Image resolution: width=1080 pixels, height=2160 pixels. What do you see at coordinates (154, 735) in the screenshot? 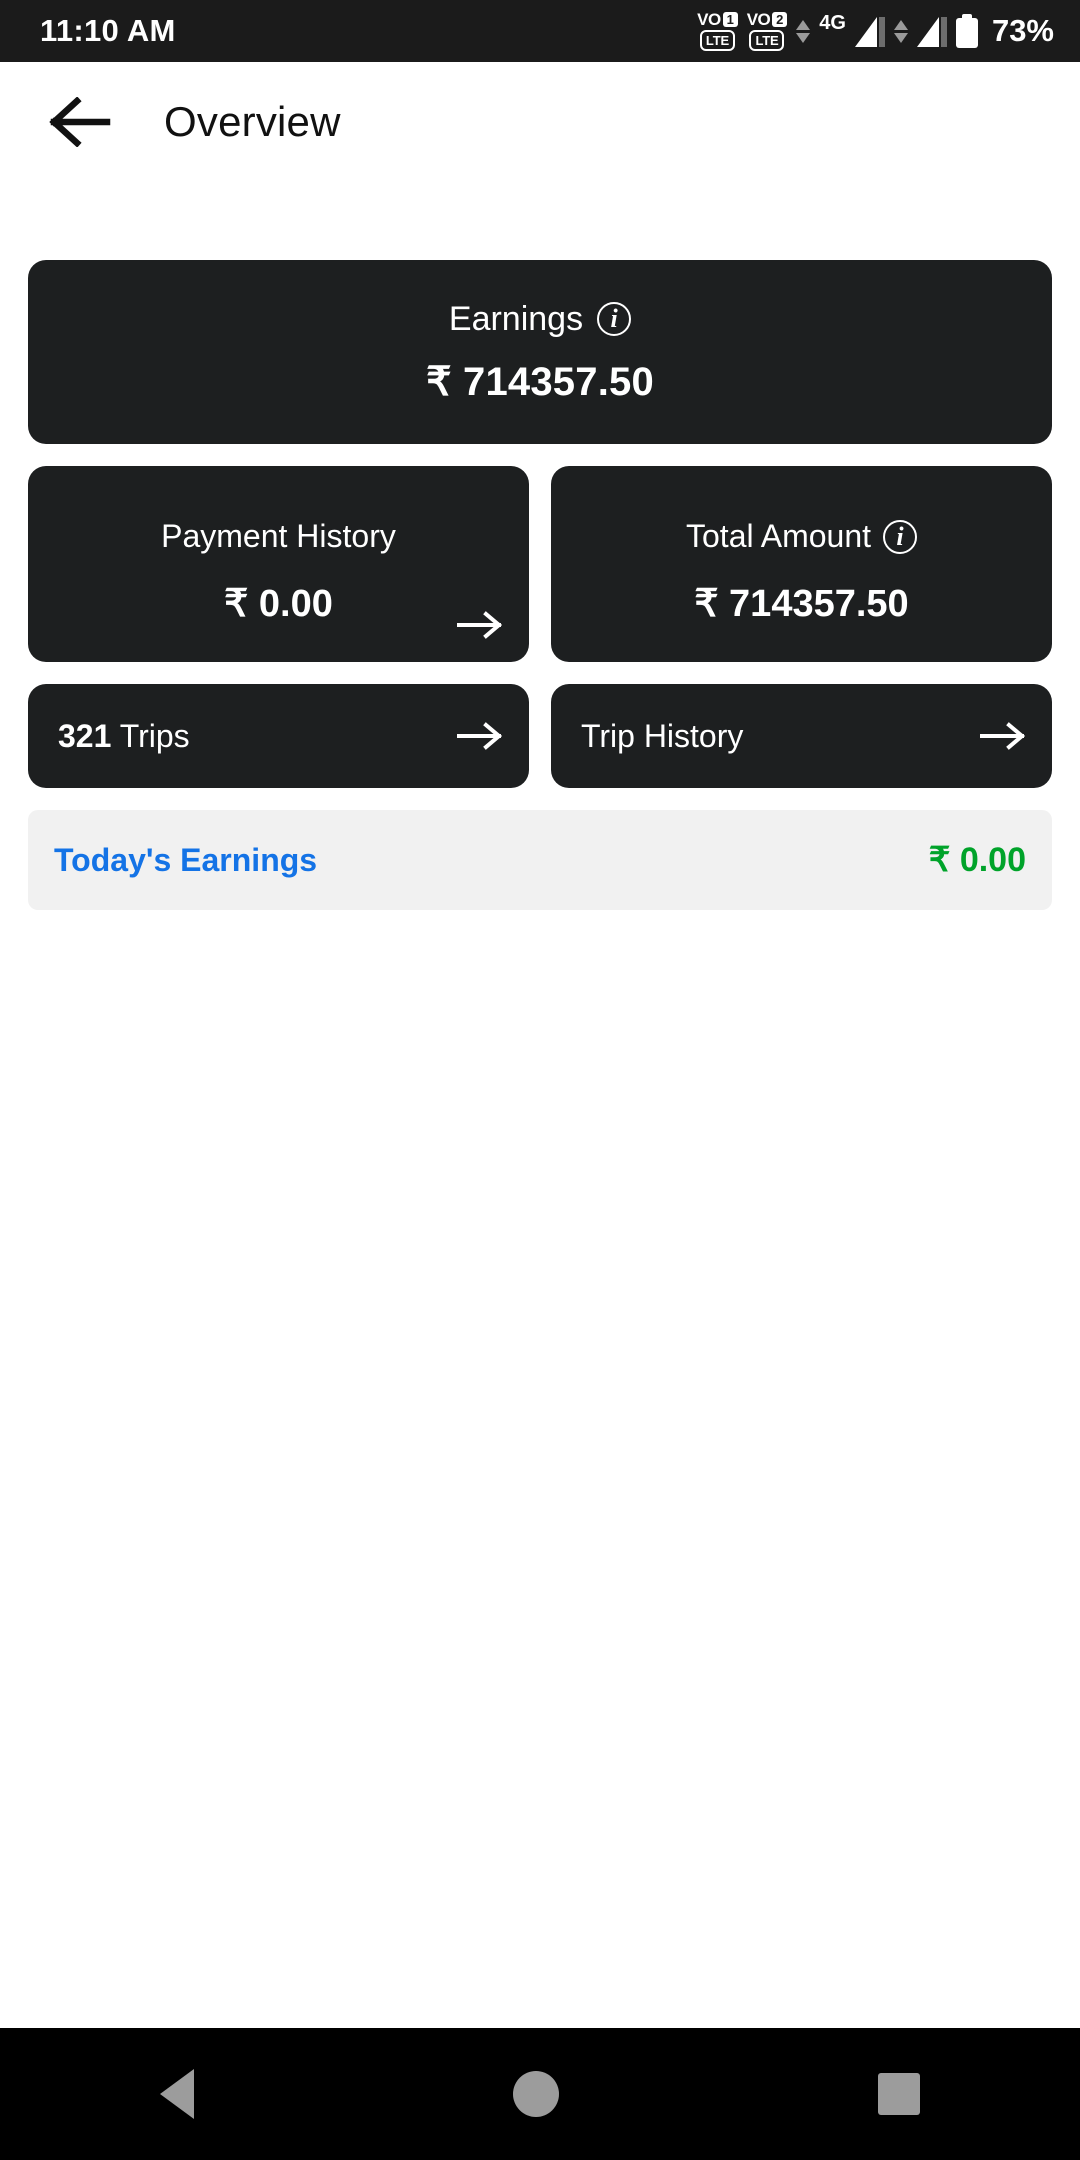
I see `trips-label: Trips` at bounding box center [154, 735].